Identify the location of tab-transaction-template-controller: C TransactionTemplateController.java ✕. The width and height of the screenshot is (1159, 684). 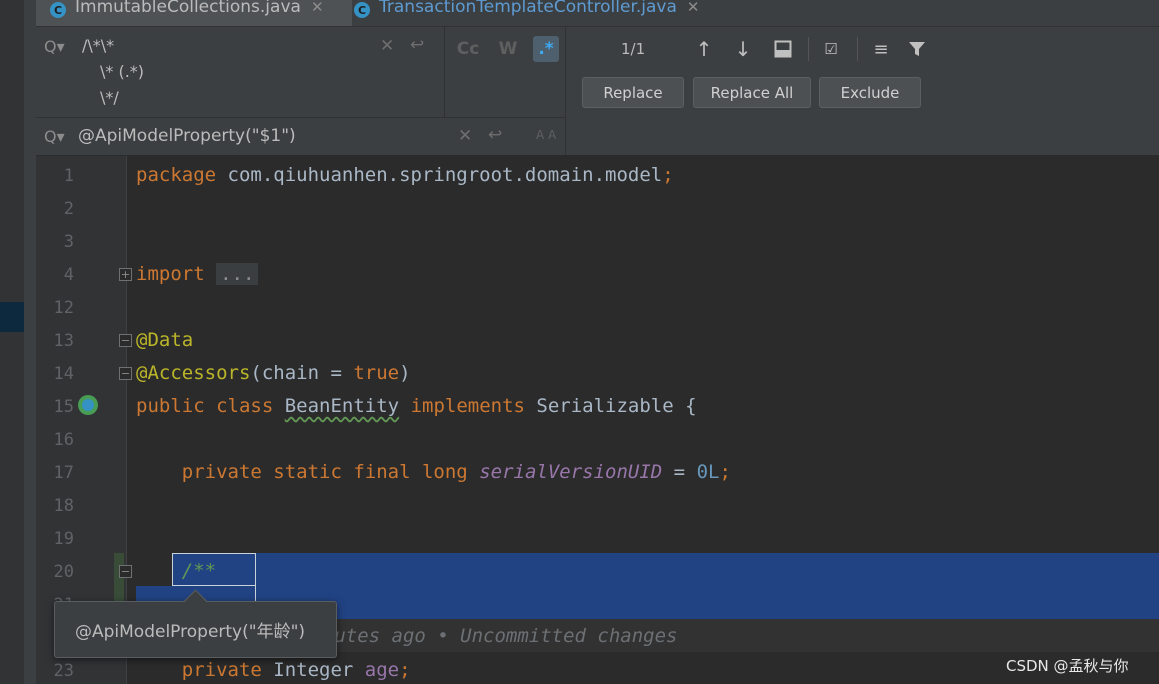
(555, 13).